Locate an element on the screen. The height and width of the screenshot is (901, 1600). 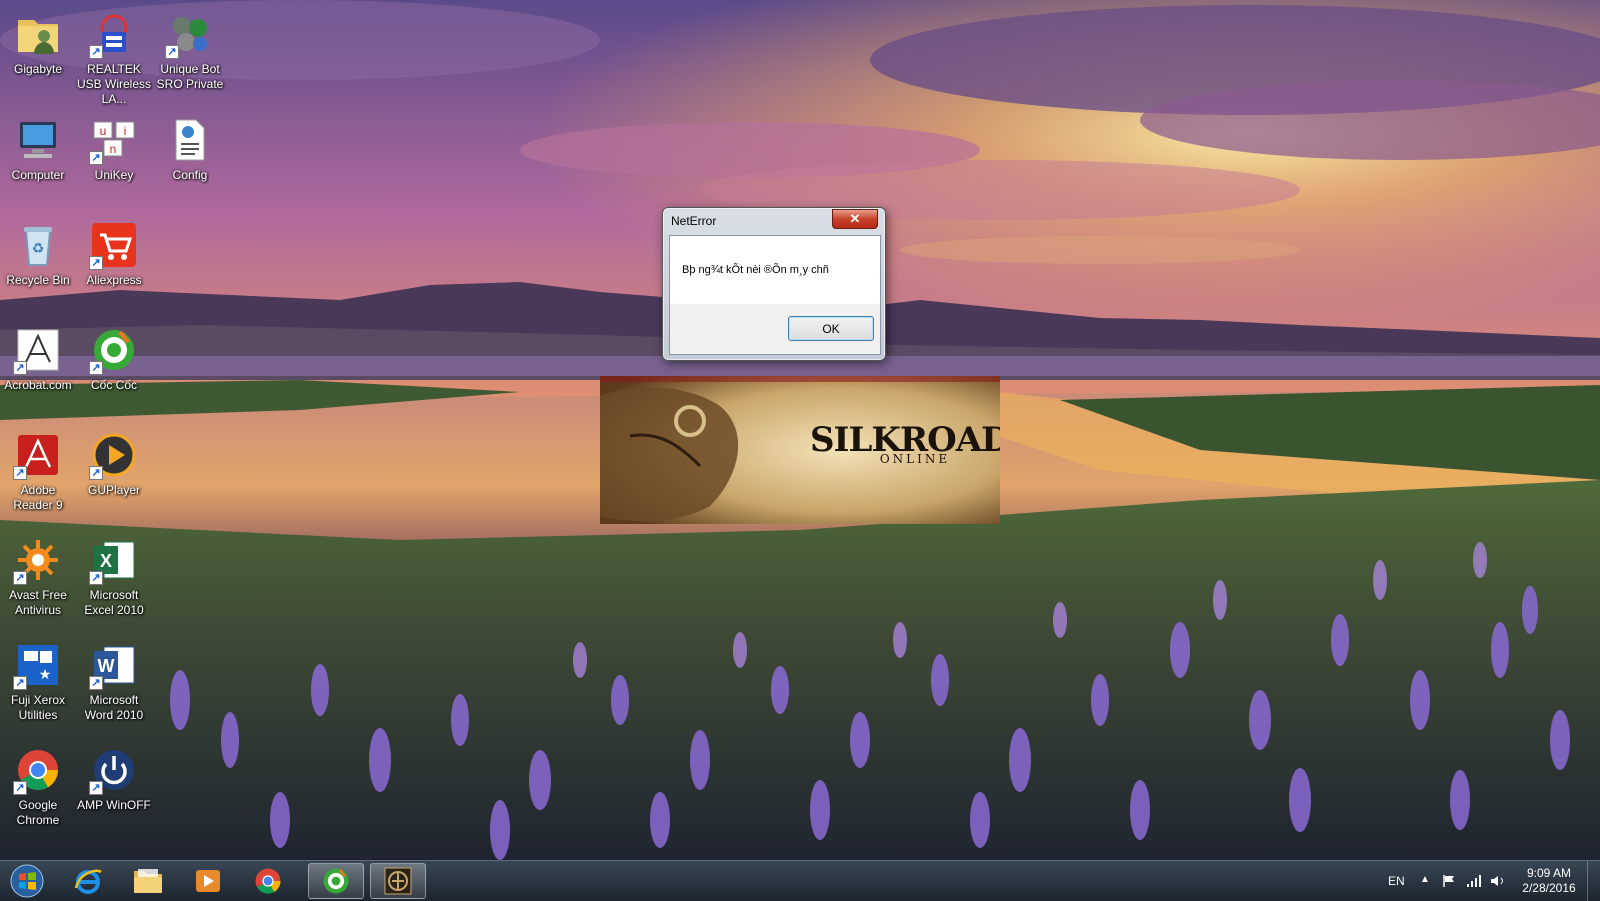
desktop-icon-unique-bot: ↗ Unique Bot SRO Private is located at coordinates (190, 54).